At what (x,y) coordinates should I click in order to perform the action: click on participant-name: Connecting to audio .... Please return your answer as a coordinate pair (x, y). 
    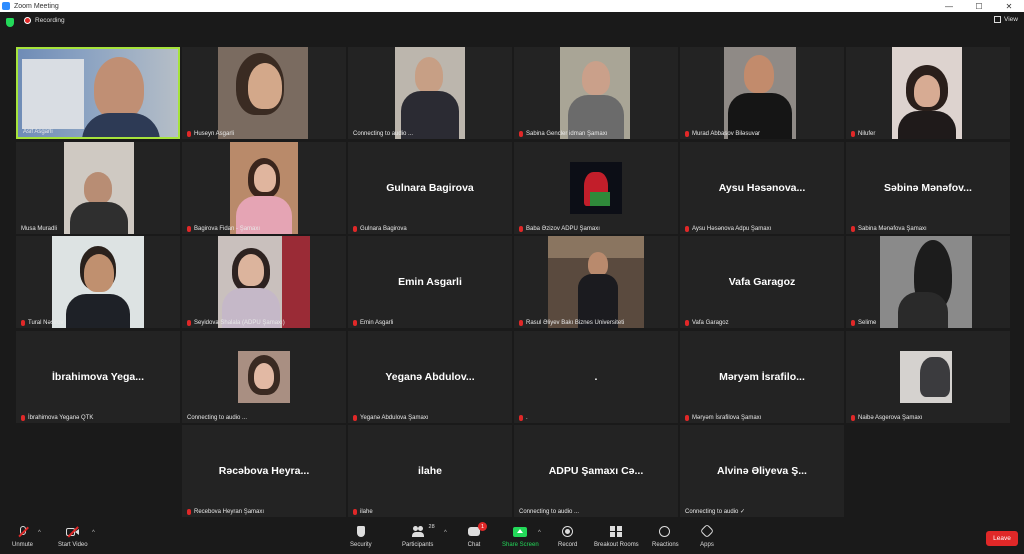
    Looking at the image, I should click on (549, 512).